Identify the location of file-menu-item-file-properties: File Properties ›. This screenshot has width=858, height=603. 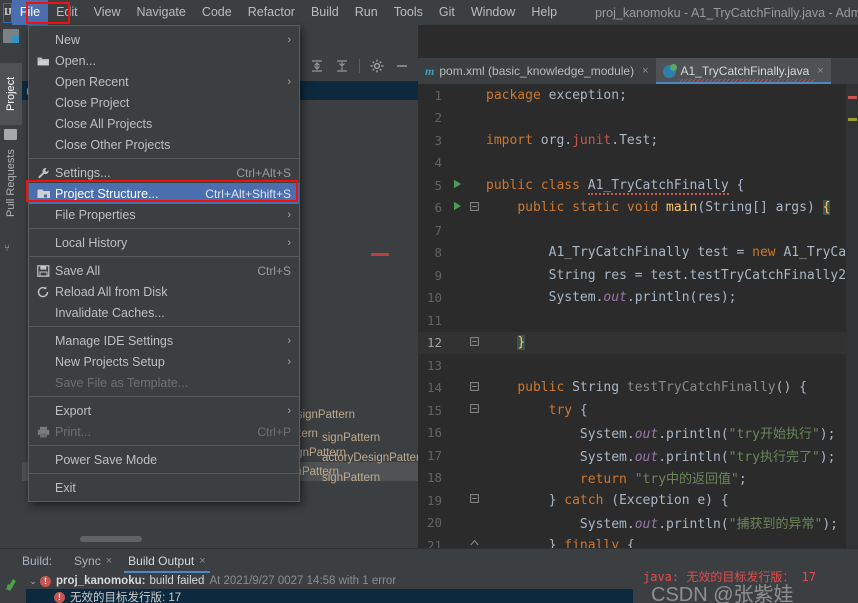
(164, 214).